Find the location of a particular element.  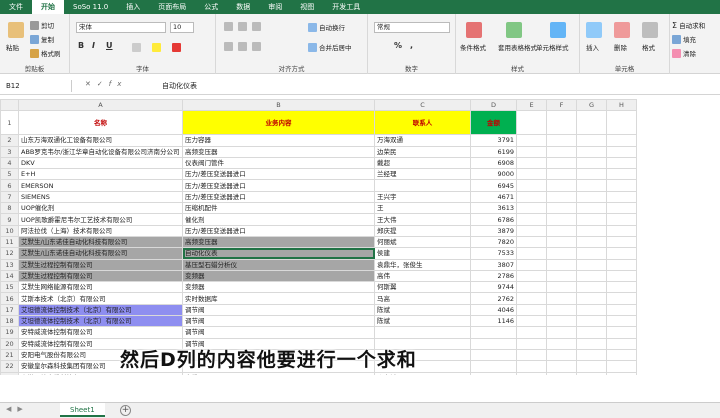

cell-name: 艾默生网络能源有限公司 is located at coordinates (100, 287).